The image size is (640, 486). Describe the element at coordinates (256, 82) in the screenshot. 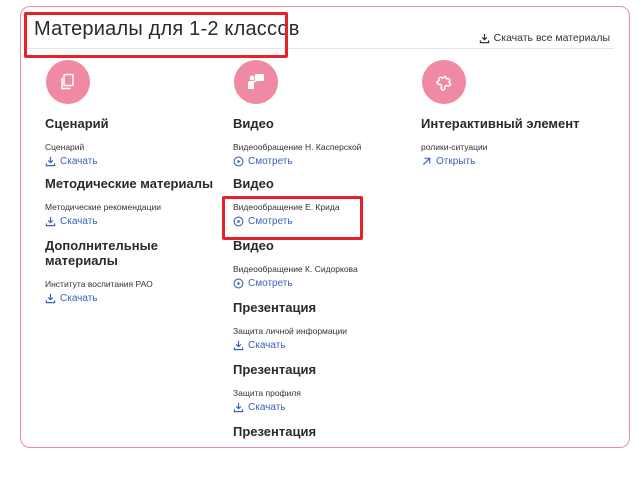

I see `presenter-icon` at that location.